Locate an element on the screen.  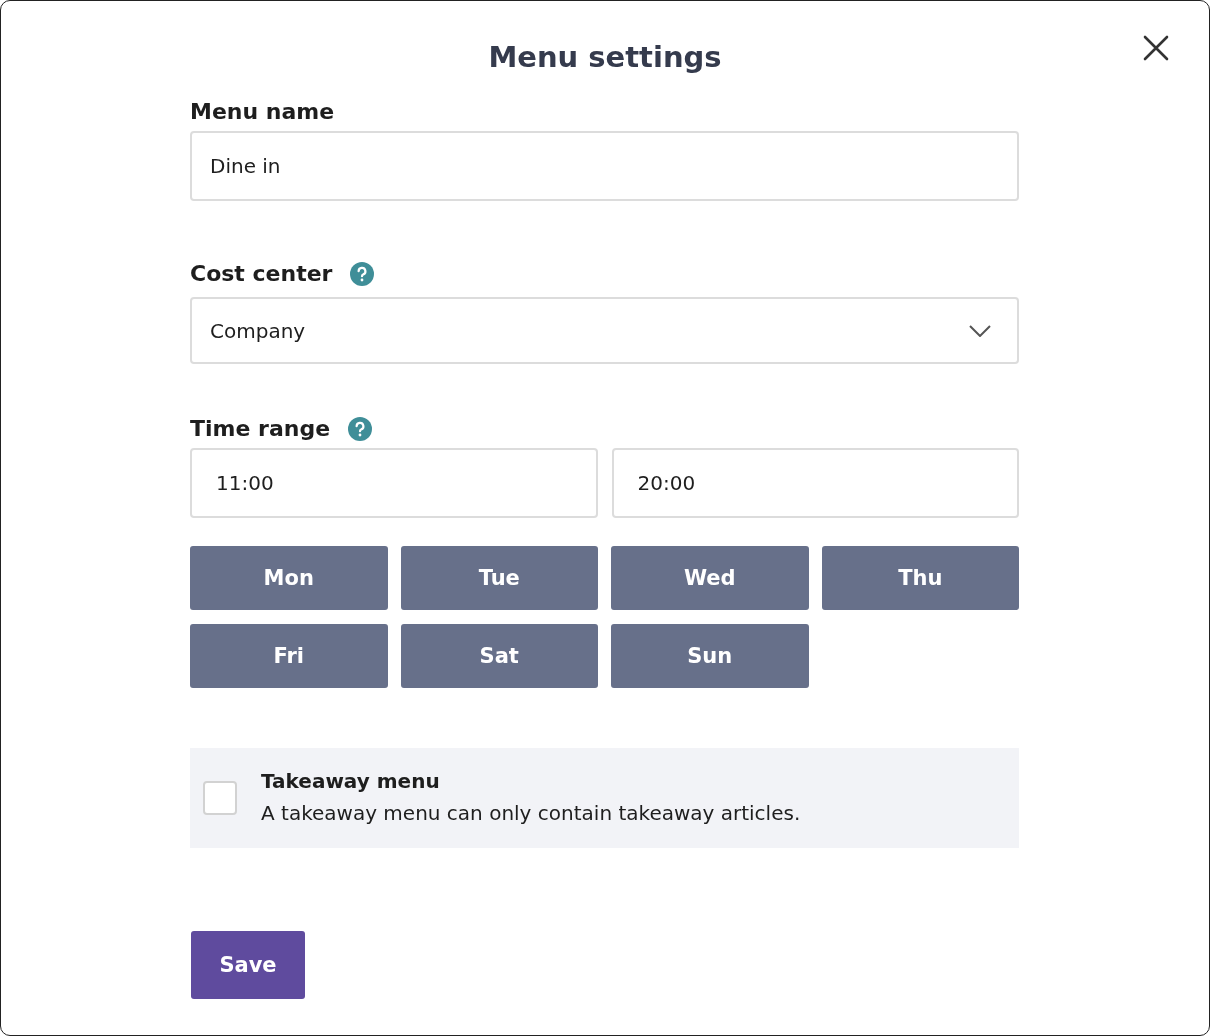
day-toggle: Fri is located at coordinates (289, 656).